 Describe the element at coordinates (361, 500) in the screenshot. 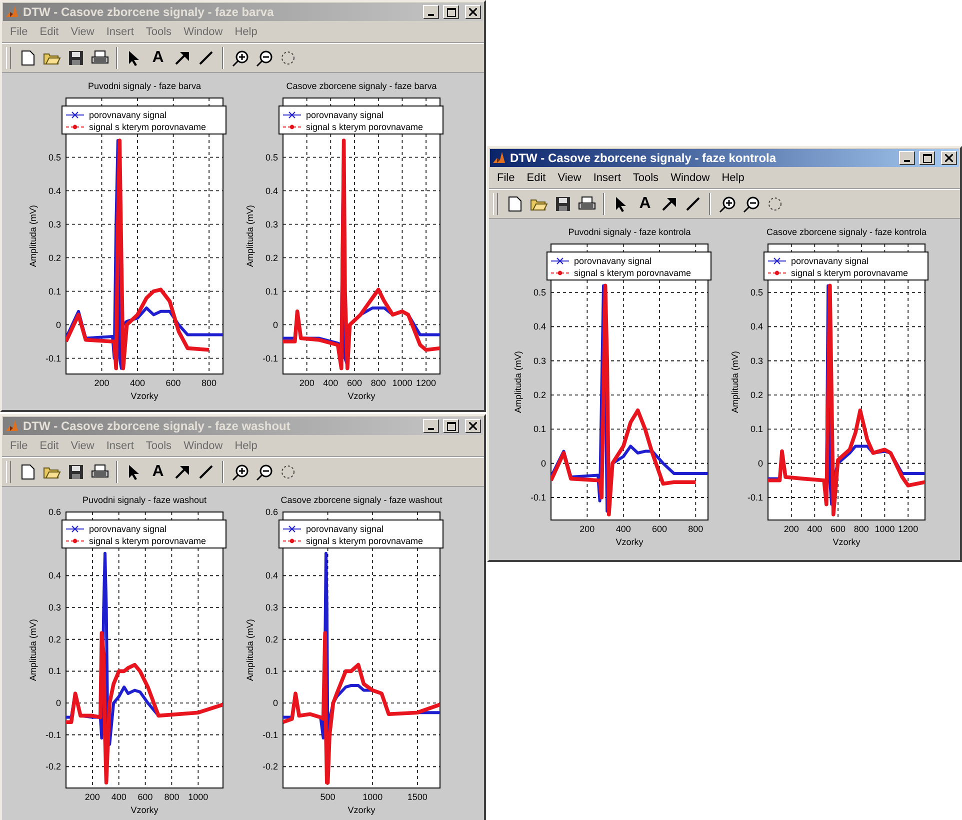

I see `chart-title: Casove zborcene signaly - faze washout` at that location.